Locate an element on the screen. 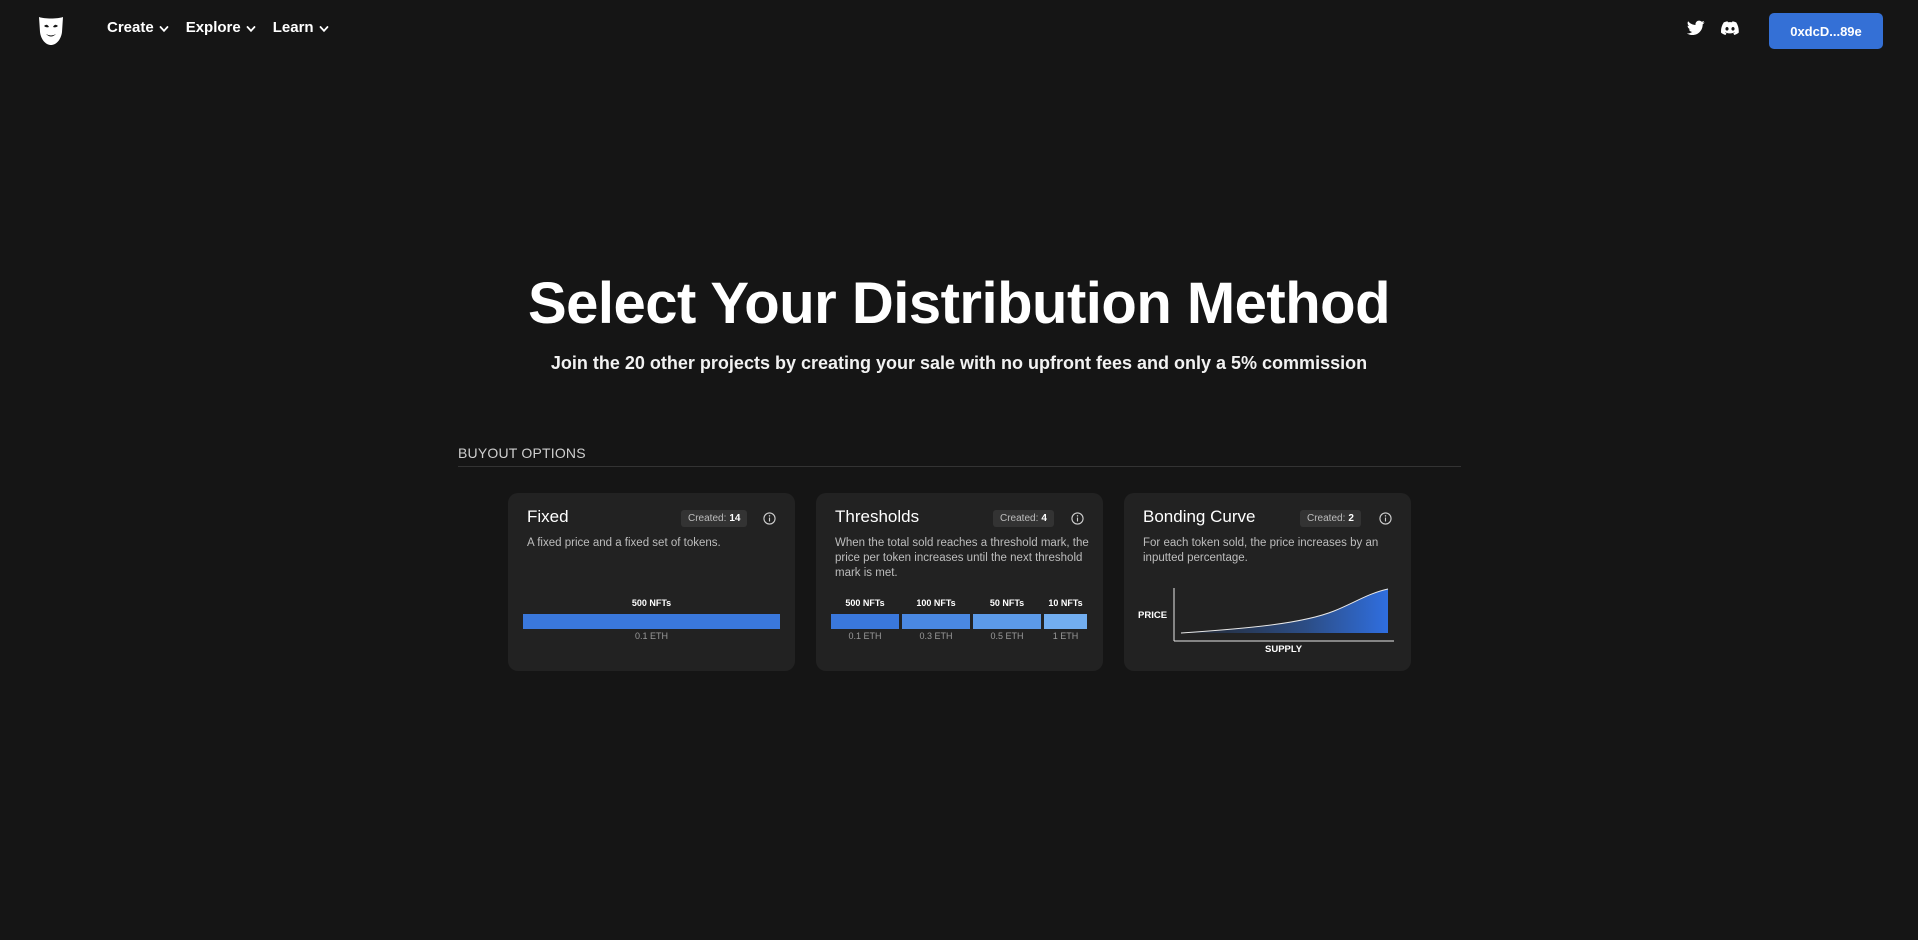  created-badge: Created: 4 is located at coordinates (1023, 518).